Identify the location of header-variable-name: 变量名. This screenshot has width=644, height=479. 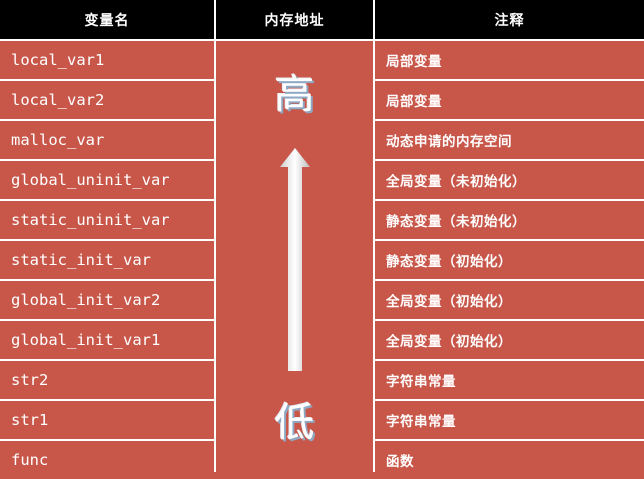
(107, 19).